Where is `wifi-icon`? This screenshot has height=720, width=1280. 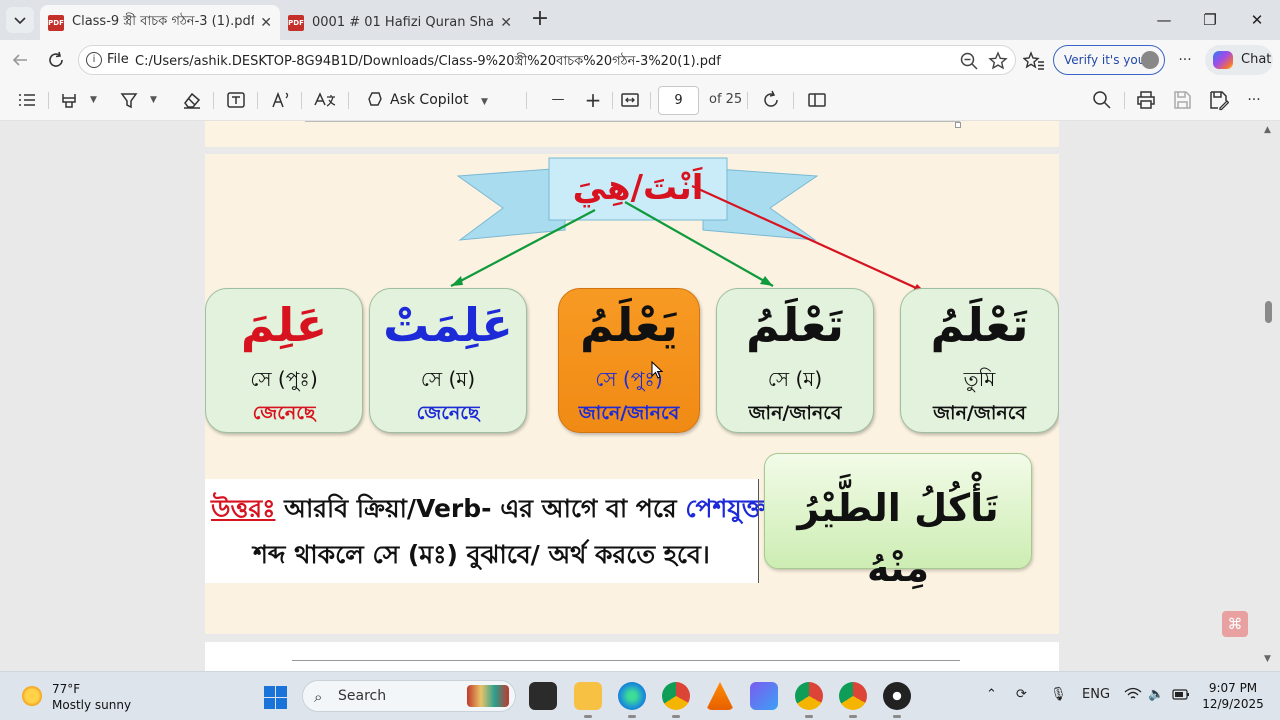
wifi-icon is located at coordinates (1133, 696).